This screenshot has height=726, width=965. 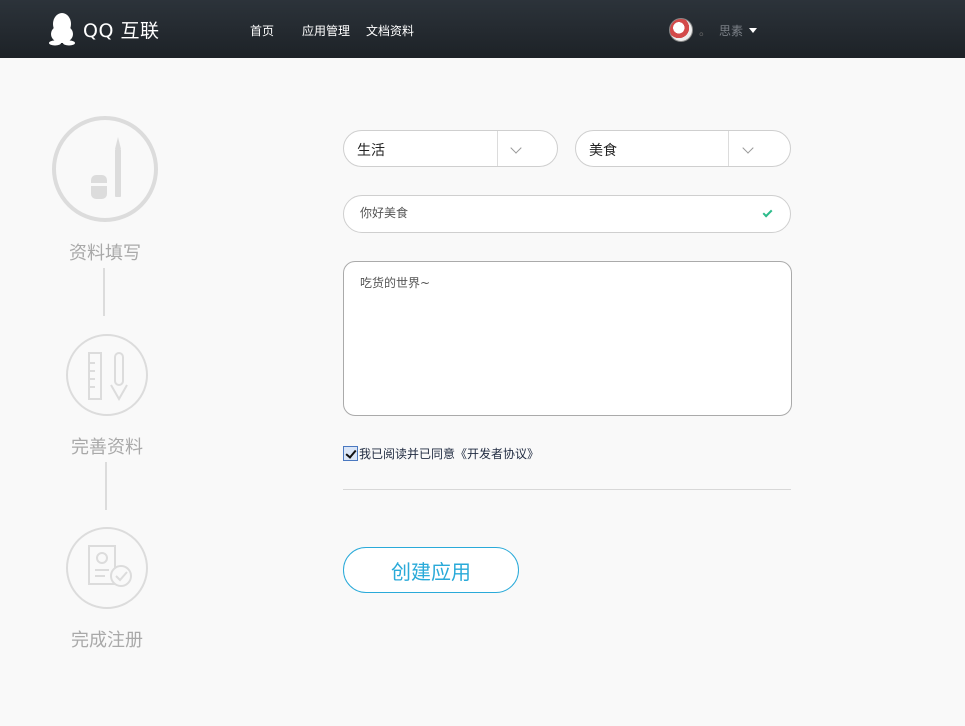 I want to click on step-finish-registration: 完成注册, so click(x=107, y=589).